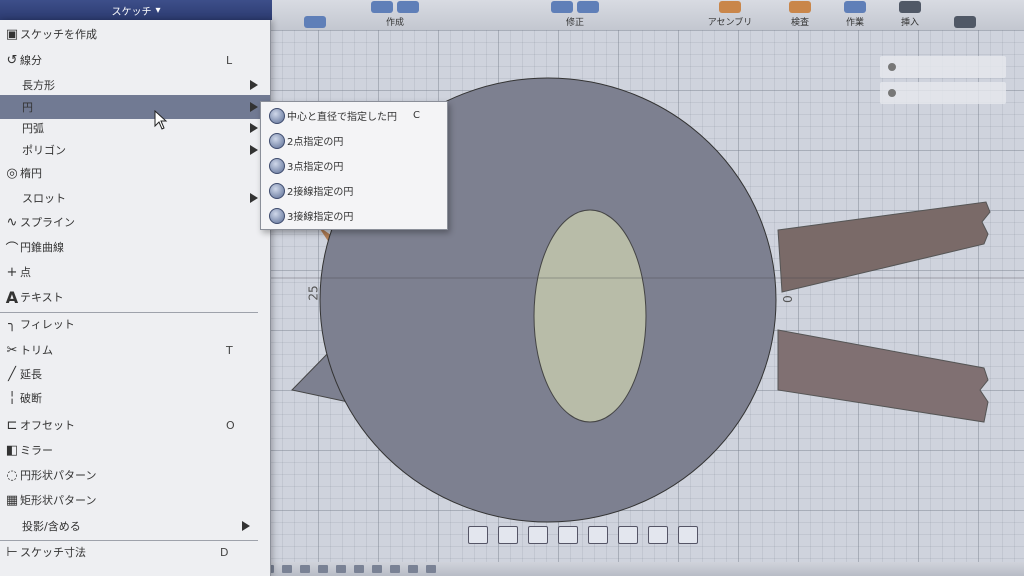 Image resolution: width=1024 pixels, height=576 pixels. What do you see at coordinates (135, 475) in the screenshot?
I see `menu-item-circular-pattern: ◌ 円形状パターン` at bounding box center [135, 475].